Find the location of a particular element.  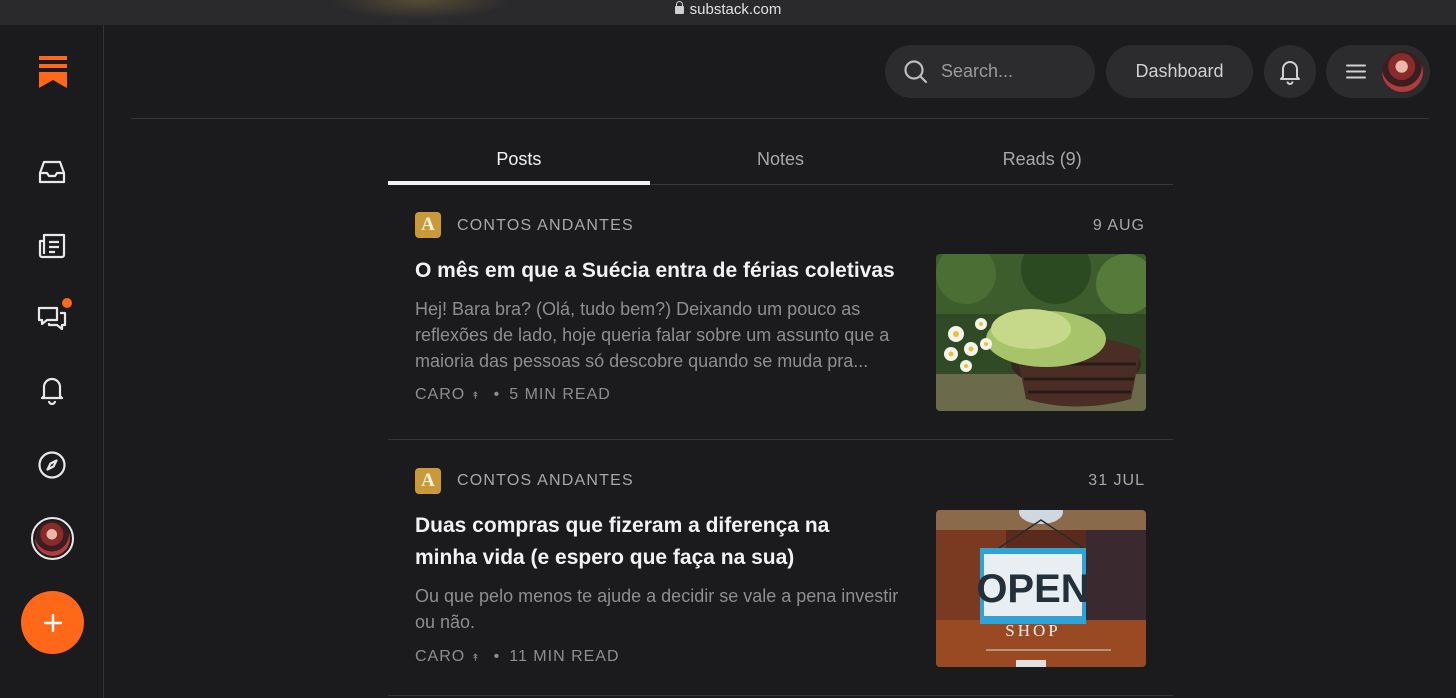

inbox-icon is located at coordinates (52, 172).